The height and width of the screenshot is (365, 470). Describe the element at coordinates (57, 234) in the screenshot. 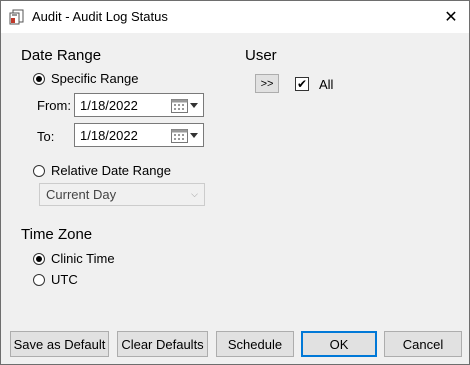

I see `time-zone-heading: Time Zone` at that location.